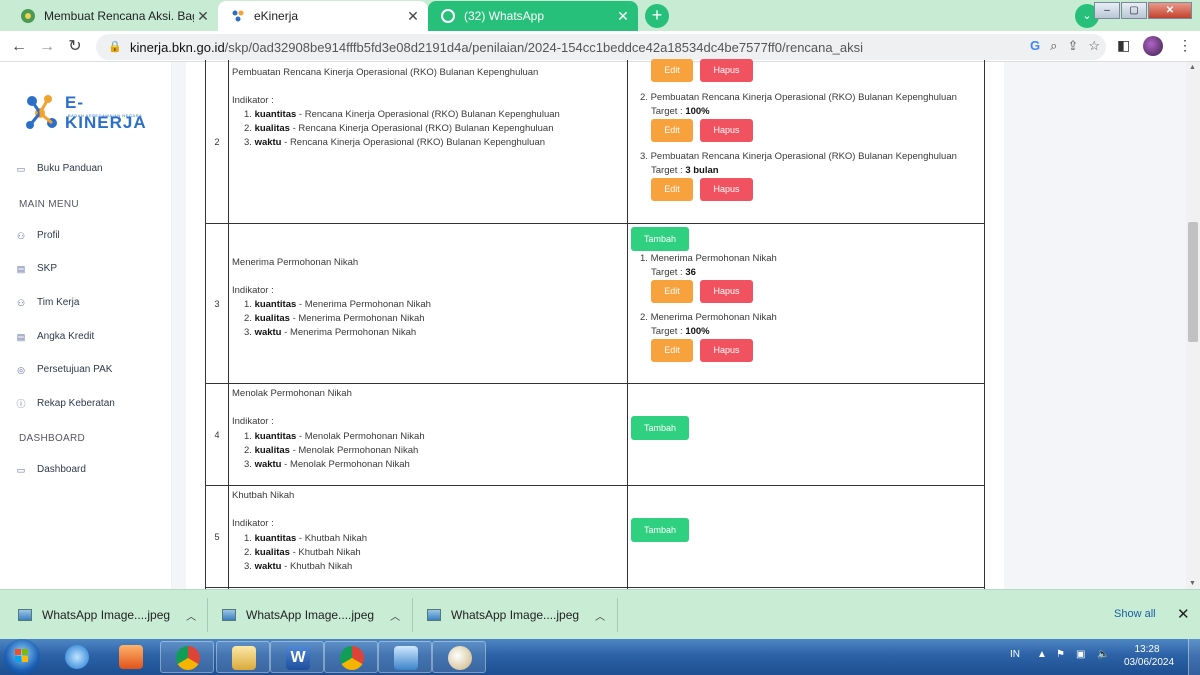 This screenshot has width=1200, height=675. Describe the element at coordinates (1192, 67) in the screenshot. I see `scroll-up-icon: ▲` at that location.